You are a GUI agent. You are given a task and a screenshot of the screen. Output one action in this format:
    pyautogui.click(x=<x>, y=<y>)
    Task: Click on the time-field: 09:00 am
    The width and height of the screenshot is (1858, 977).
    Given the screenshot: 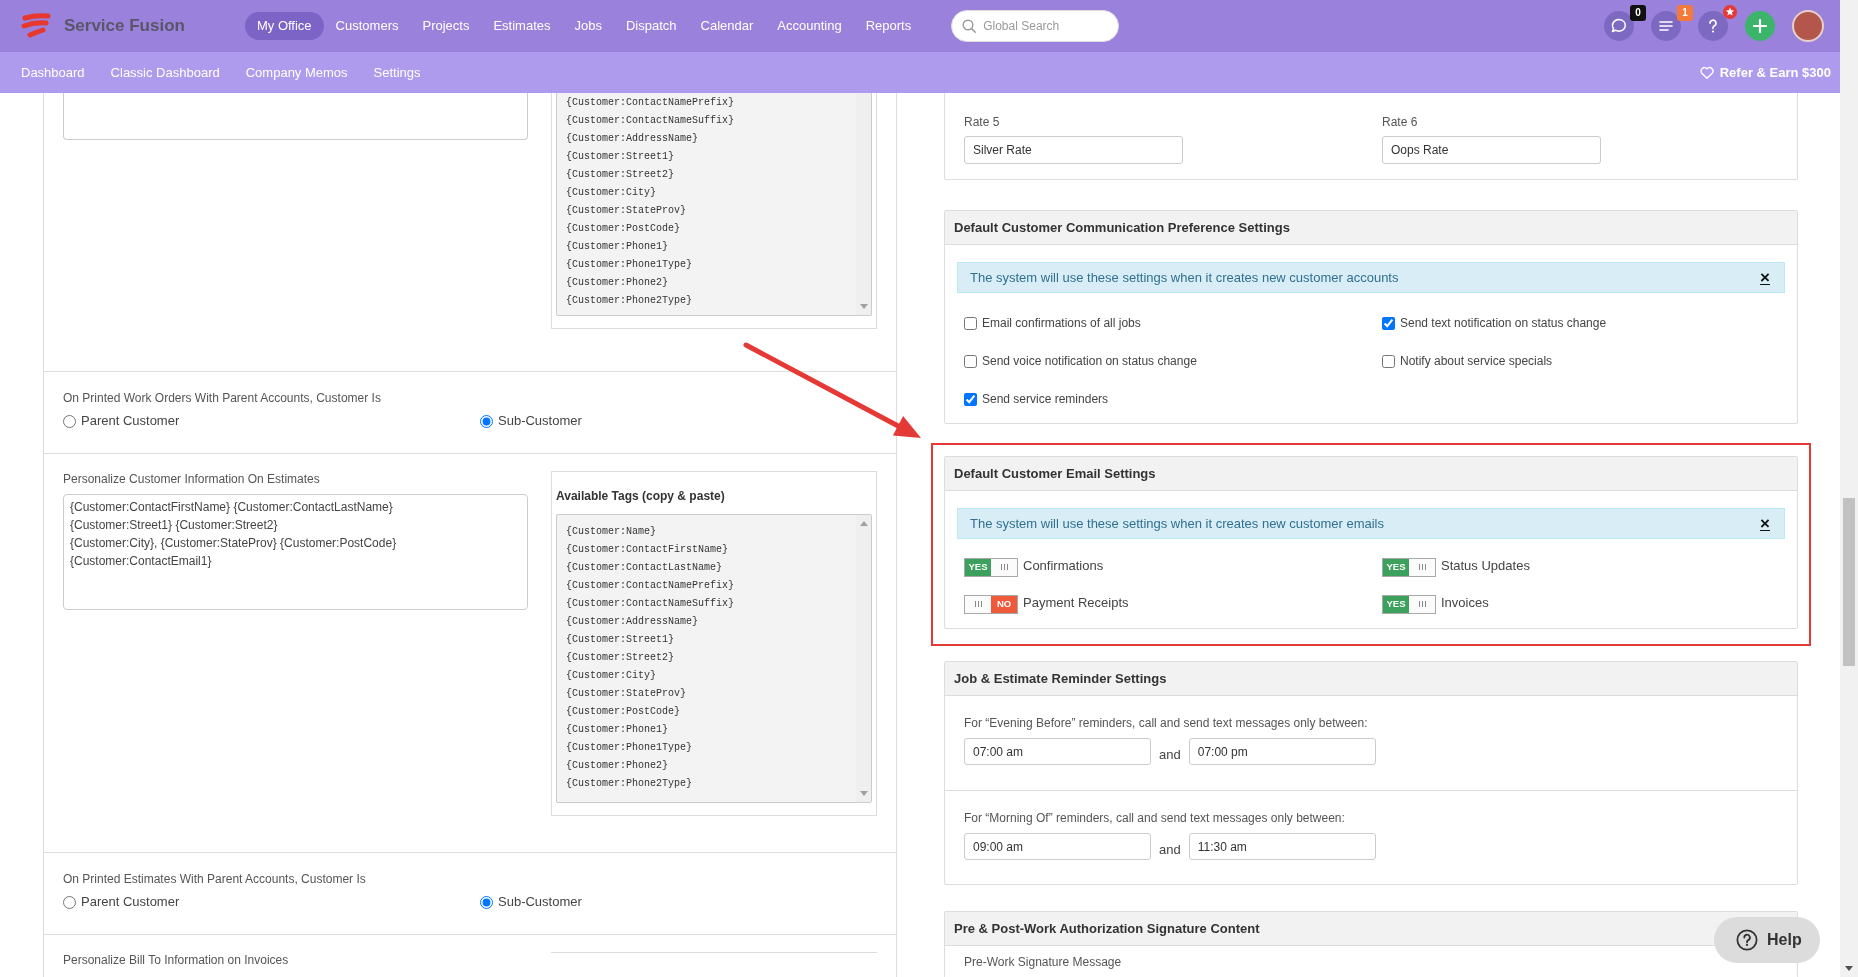 What is the action you would take?
    pyautogui.click(x=1057, y=846)
    